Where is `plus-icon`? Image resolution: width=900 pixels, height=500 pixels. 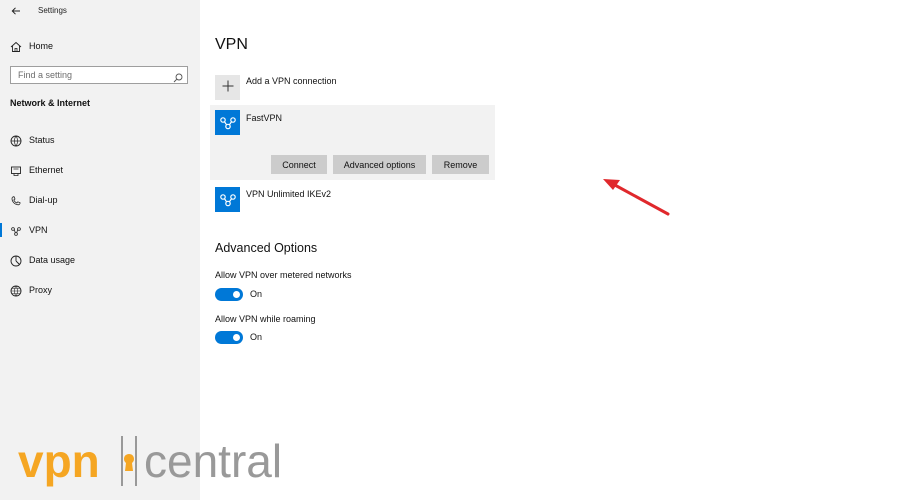
plus-icon is located at coordinates (228, 88).